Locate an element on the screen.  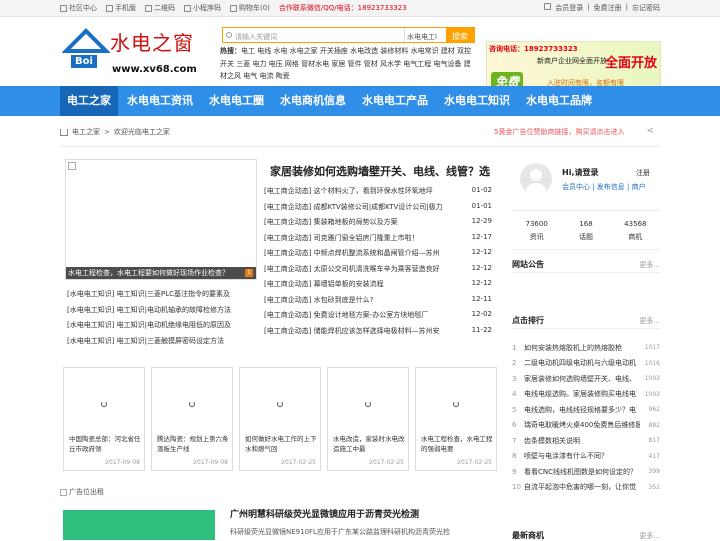
logo-badge: Boi is located at coordinates (84, 61).